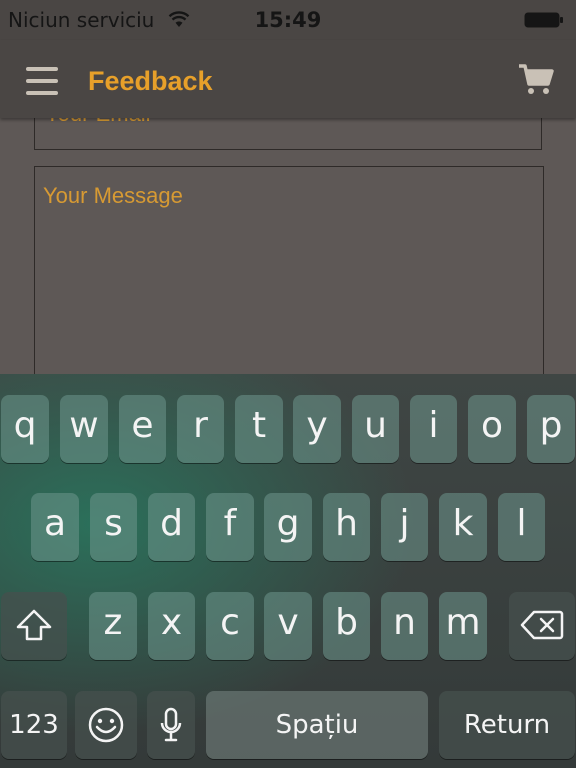 This screenshot has height=768, width=576. Describe the element at coordinates (288, 626) in the screenshot. I see `key-v: v` at that location.